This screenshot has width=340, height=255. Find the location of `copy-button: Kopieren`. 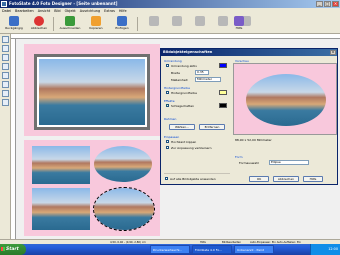

copy-button: Kopieren is located at coordinates (96, 24).